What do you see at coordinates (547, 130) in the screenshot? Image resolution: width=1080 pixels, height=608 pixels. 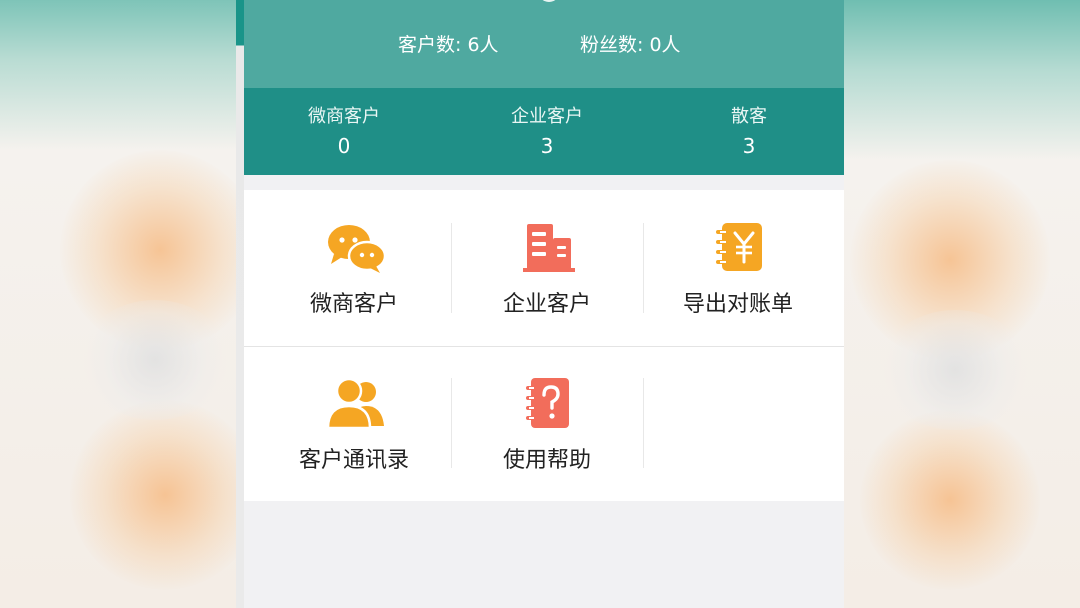 I see `stat-enterprise-customers: 企业客户 3` at bounding box center [547, 130].